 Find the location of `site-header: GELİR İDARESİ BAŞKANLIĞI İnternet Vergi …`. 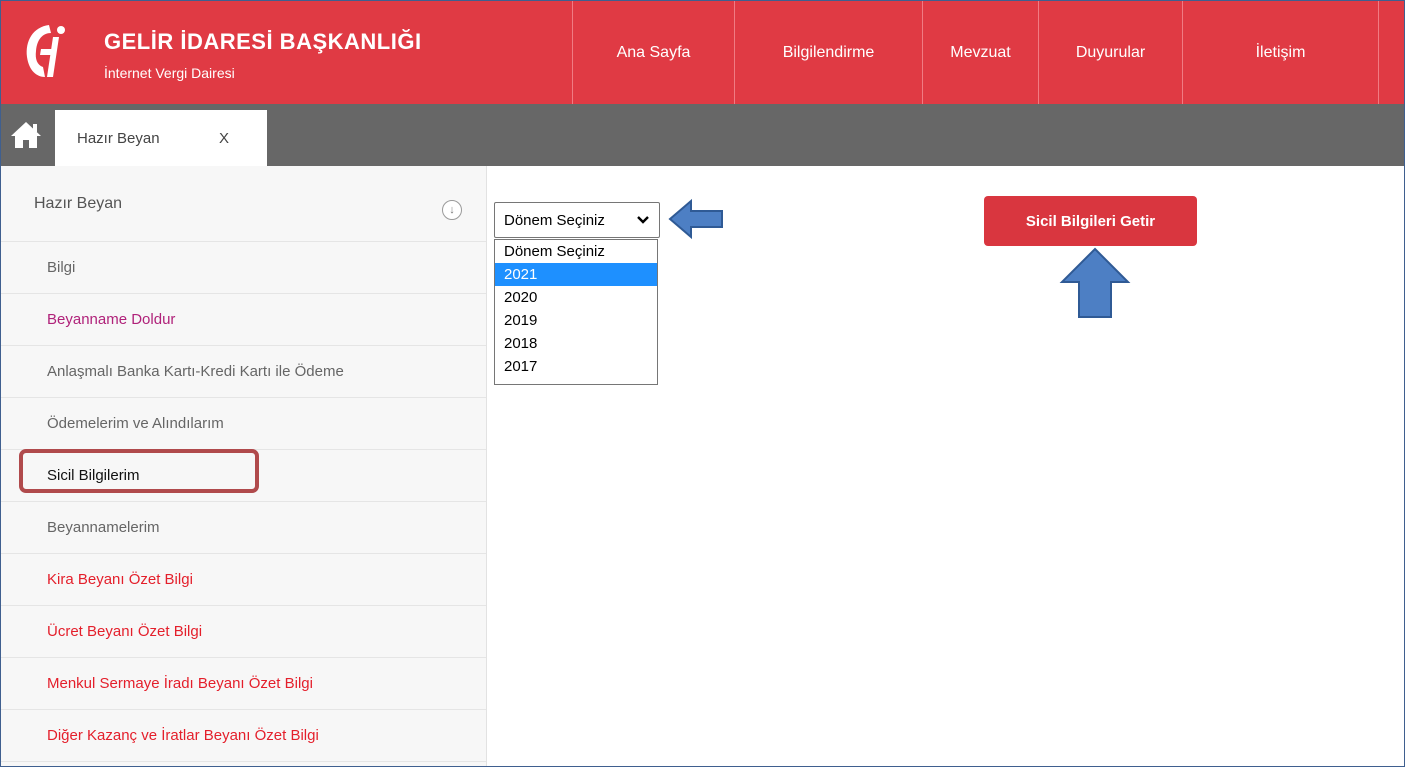

site-header: GELİR İDARESİ BAŞKANLIĞI İnternet Vergi … is located at coordinates (702, 52).